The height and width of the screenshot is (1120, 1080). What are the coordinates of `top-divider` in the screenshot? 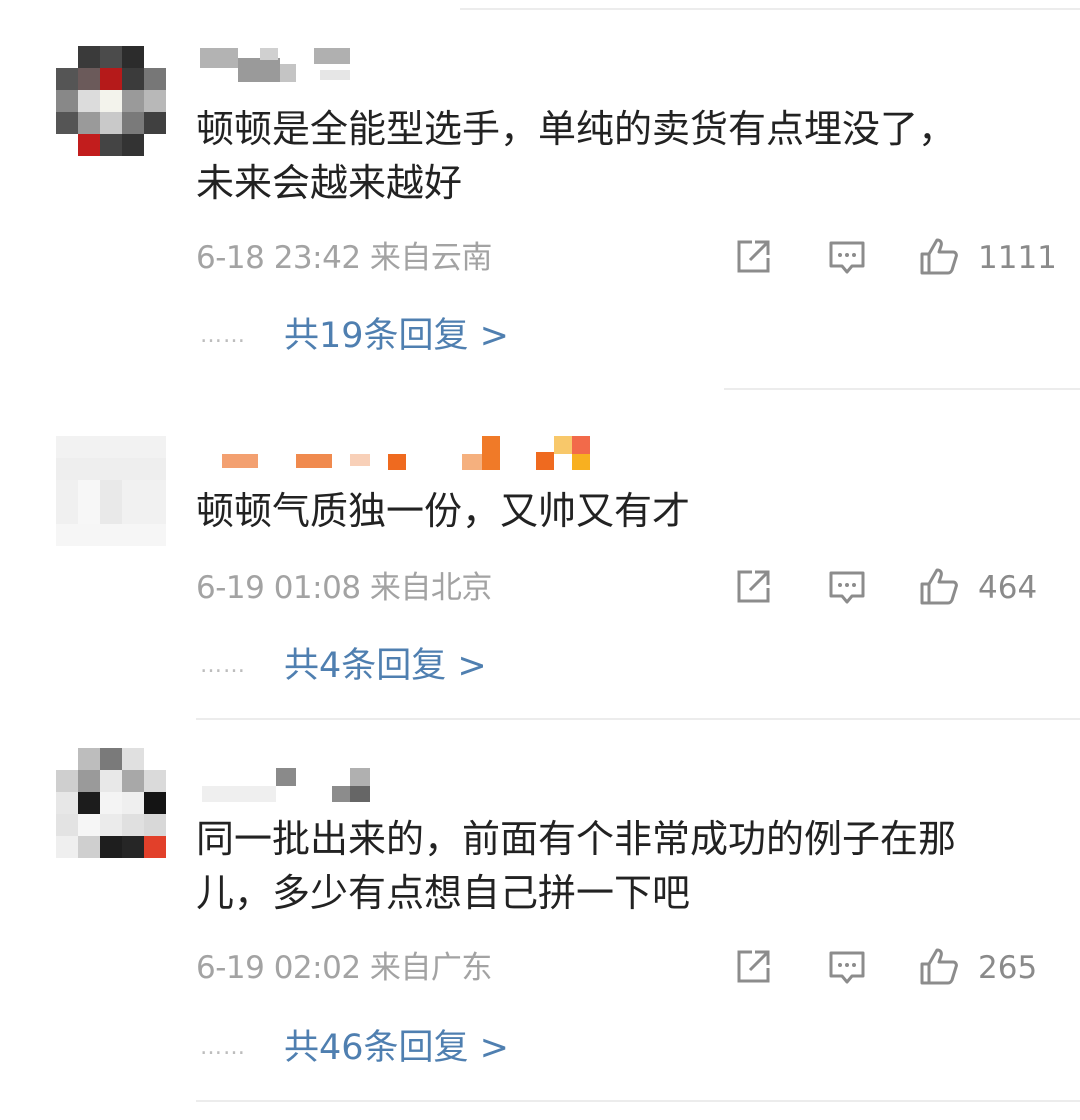 It's located at (770, 9).